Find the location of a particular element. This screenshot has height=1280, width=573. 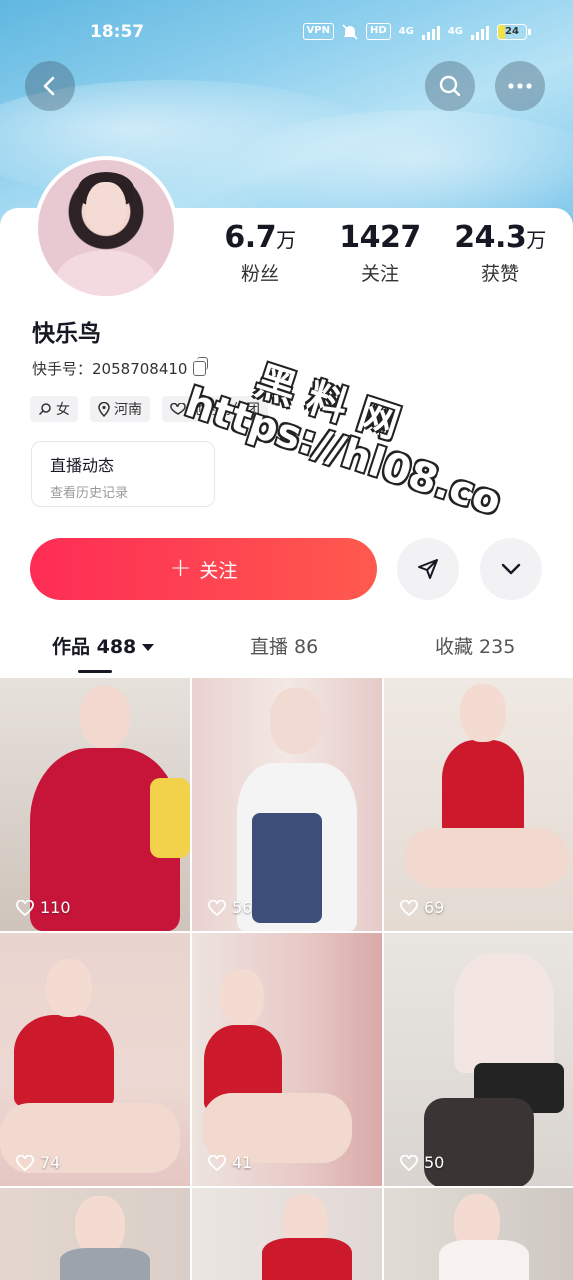

tag-gender: 女 is located at coordinates (54, 409).